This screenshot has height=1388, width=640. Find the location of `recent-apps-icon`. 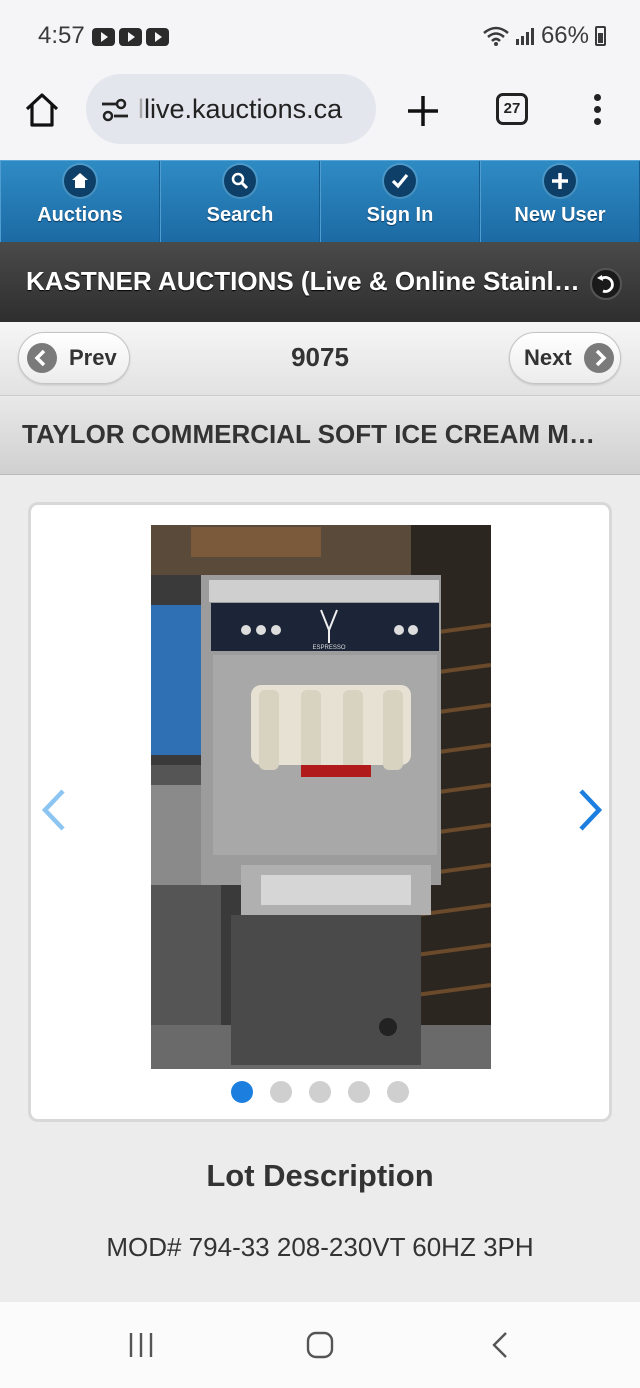

recent-apps-icon is located at coordinates (142, 1345).